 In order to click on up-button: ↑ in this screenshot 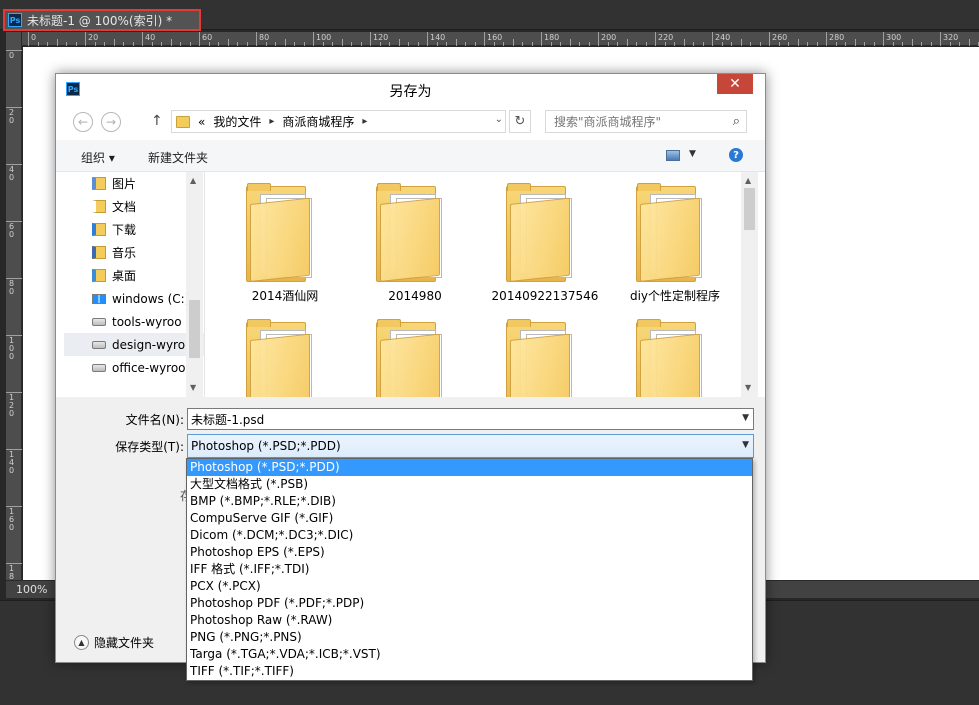, I will do `click(157, 121)`.